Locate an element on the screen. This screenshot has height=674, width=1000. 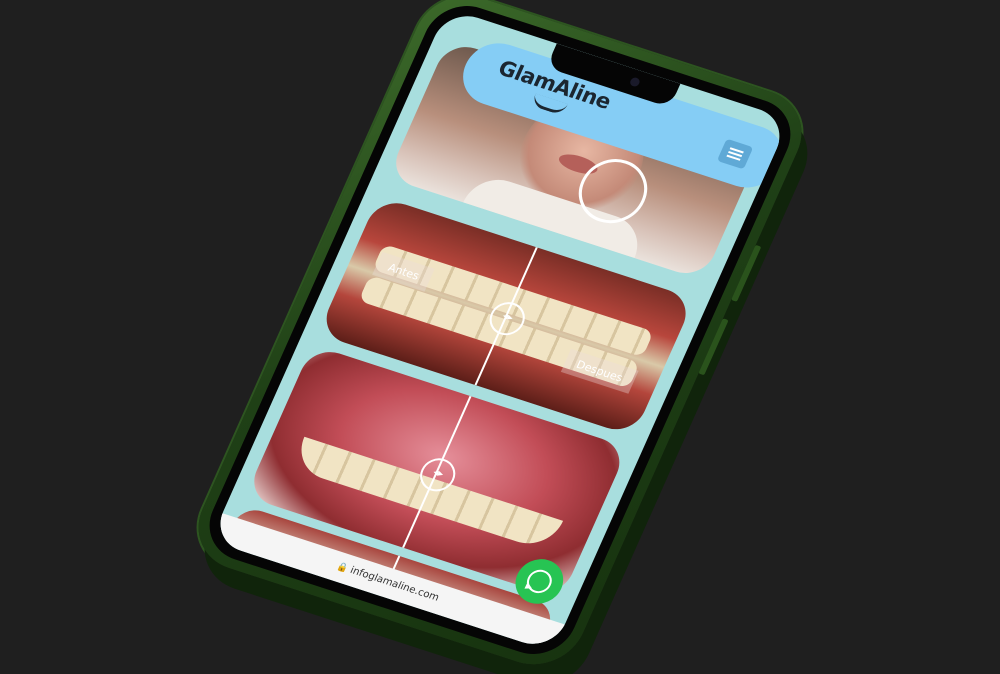
camera-icon is located at coordinates (635, 82).